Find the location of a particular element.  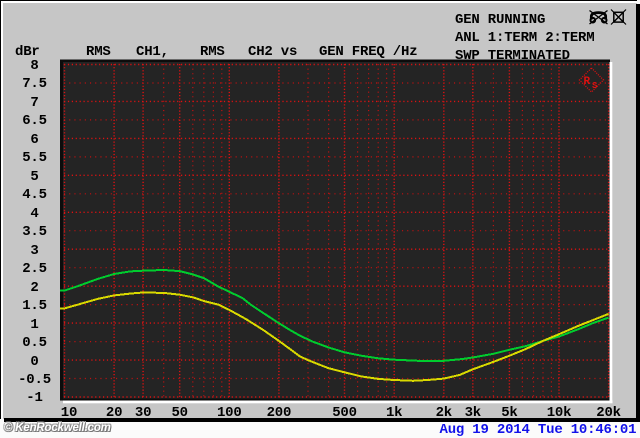

svg-text: S is located at coordinates (595, 86).